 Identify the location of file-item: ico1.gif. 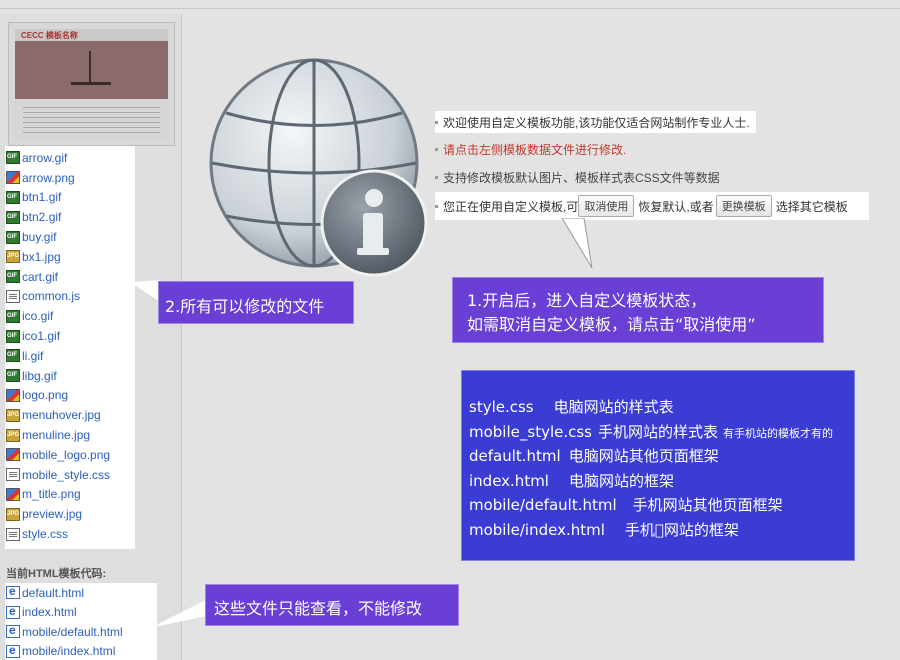
(70, 336).